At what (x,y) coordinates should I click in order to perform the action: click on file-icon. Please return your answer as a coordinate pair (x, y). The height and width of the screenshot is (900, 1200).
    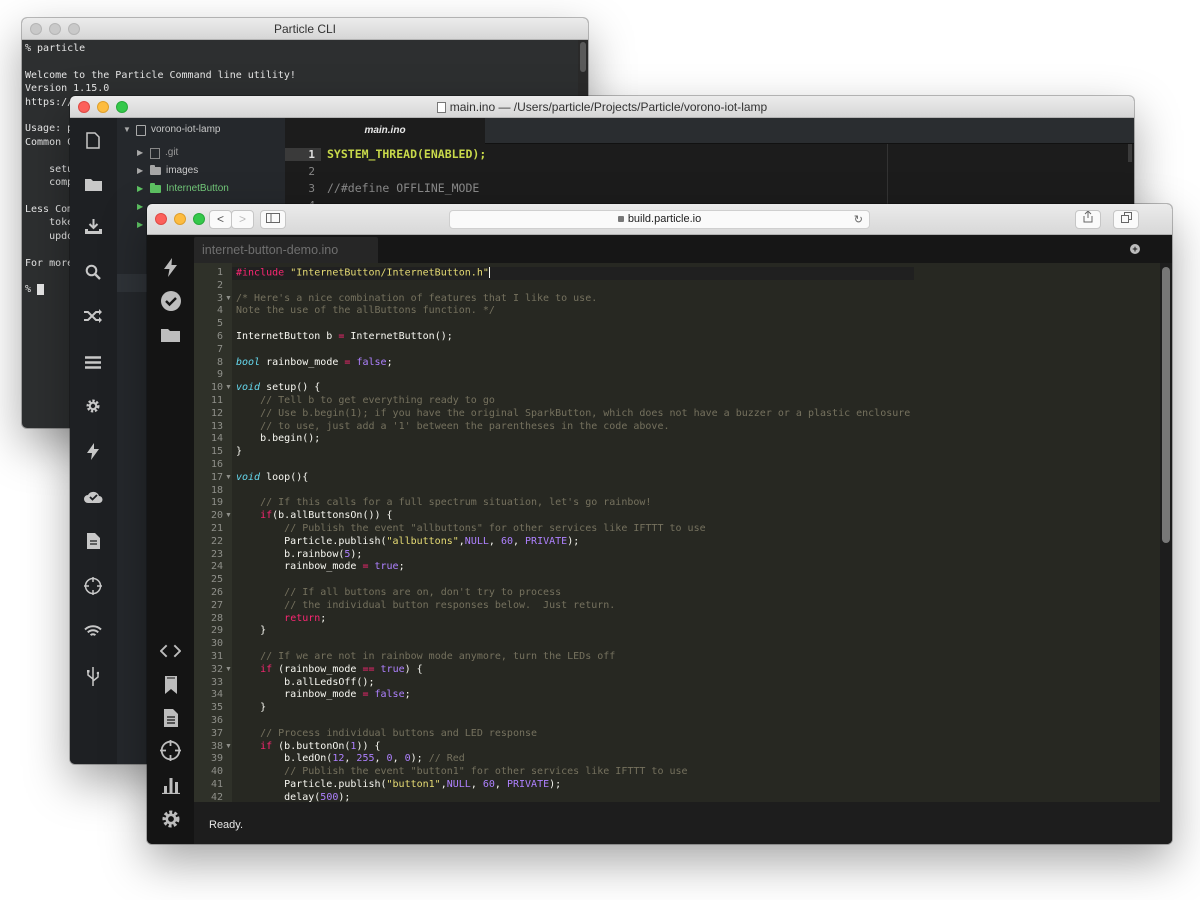
    Looking at the image, I should click on (93, 140).